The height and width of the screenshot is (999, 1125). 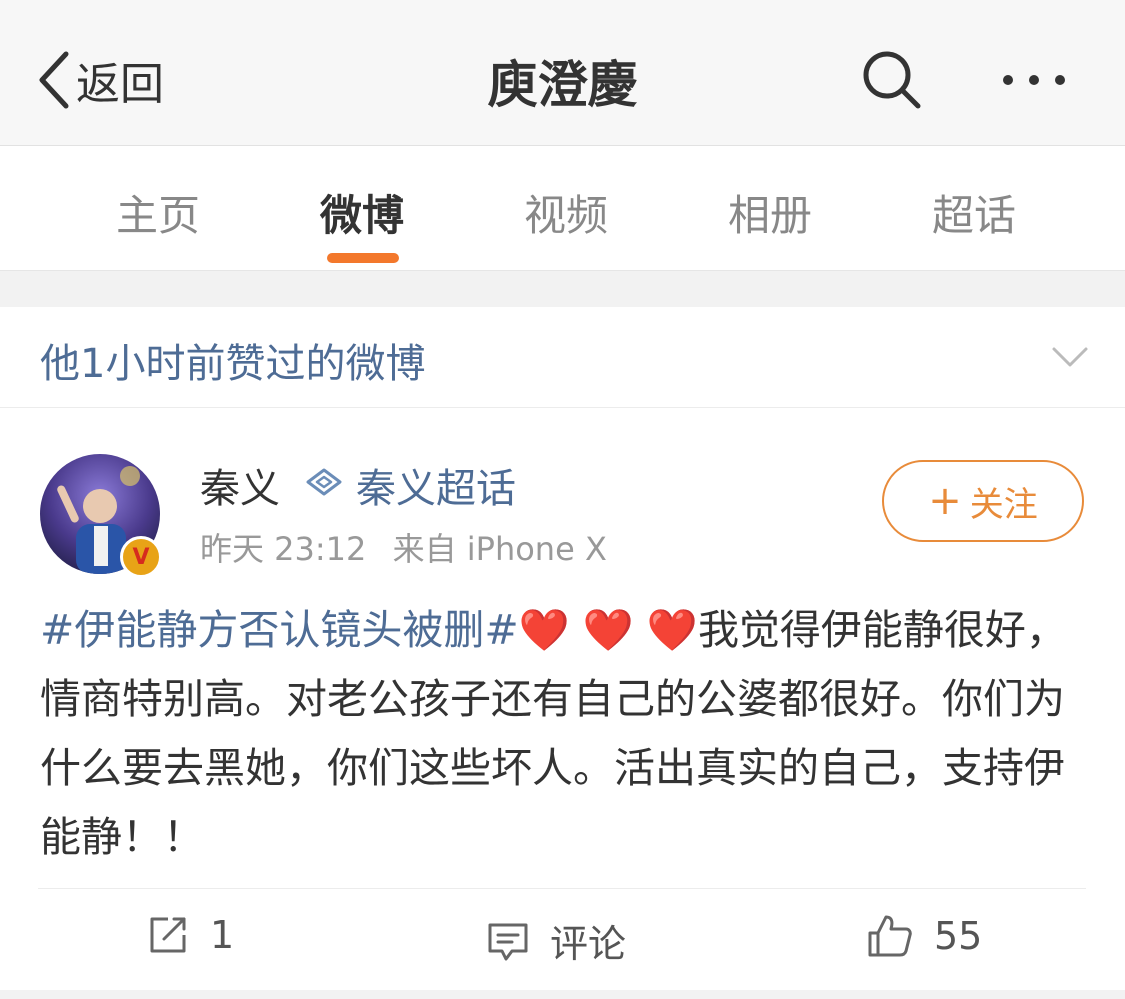 I want to click on tab-weibo: 微博, so click(x=362, y=212).